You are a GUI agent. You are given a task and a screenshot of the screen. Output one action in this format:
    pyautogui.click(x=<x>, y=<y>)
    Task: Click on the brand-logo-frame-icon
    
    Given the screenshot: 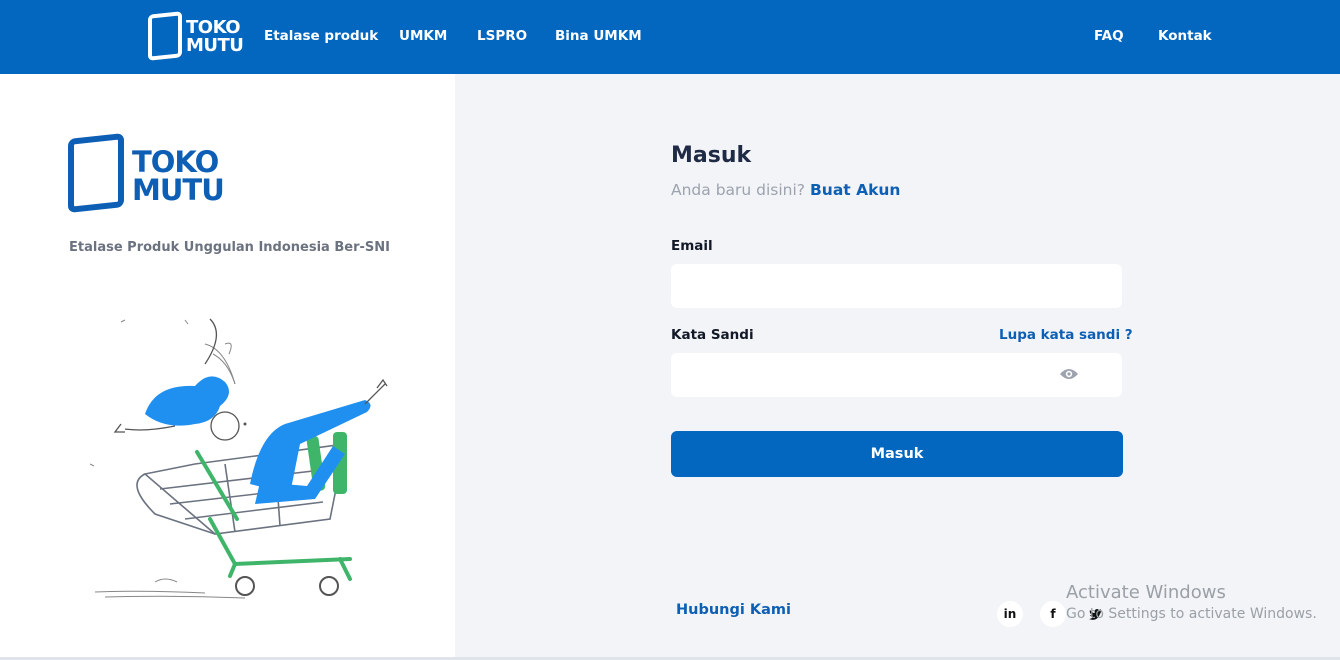 What is the action you would take?
    pyautogui.click(x=96, y=173)
    